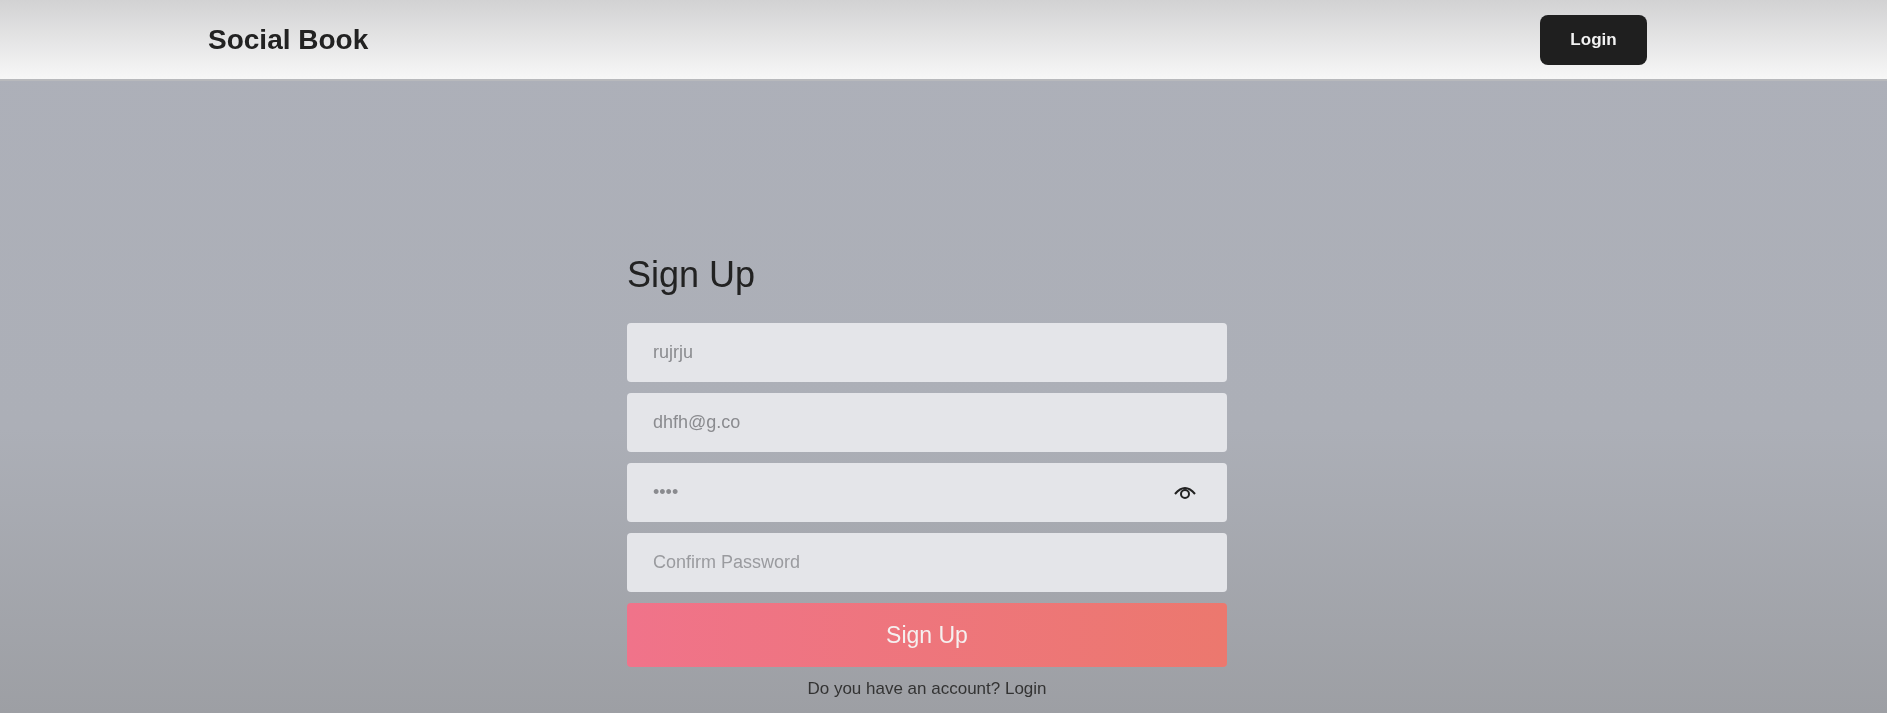 This screenshot has height=713, width=1887. Describe the element at coordinates (1593, 39) in the screenshot. I see `login-button: Login` at that location.